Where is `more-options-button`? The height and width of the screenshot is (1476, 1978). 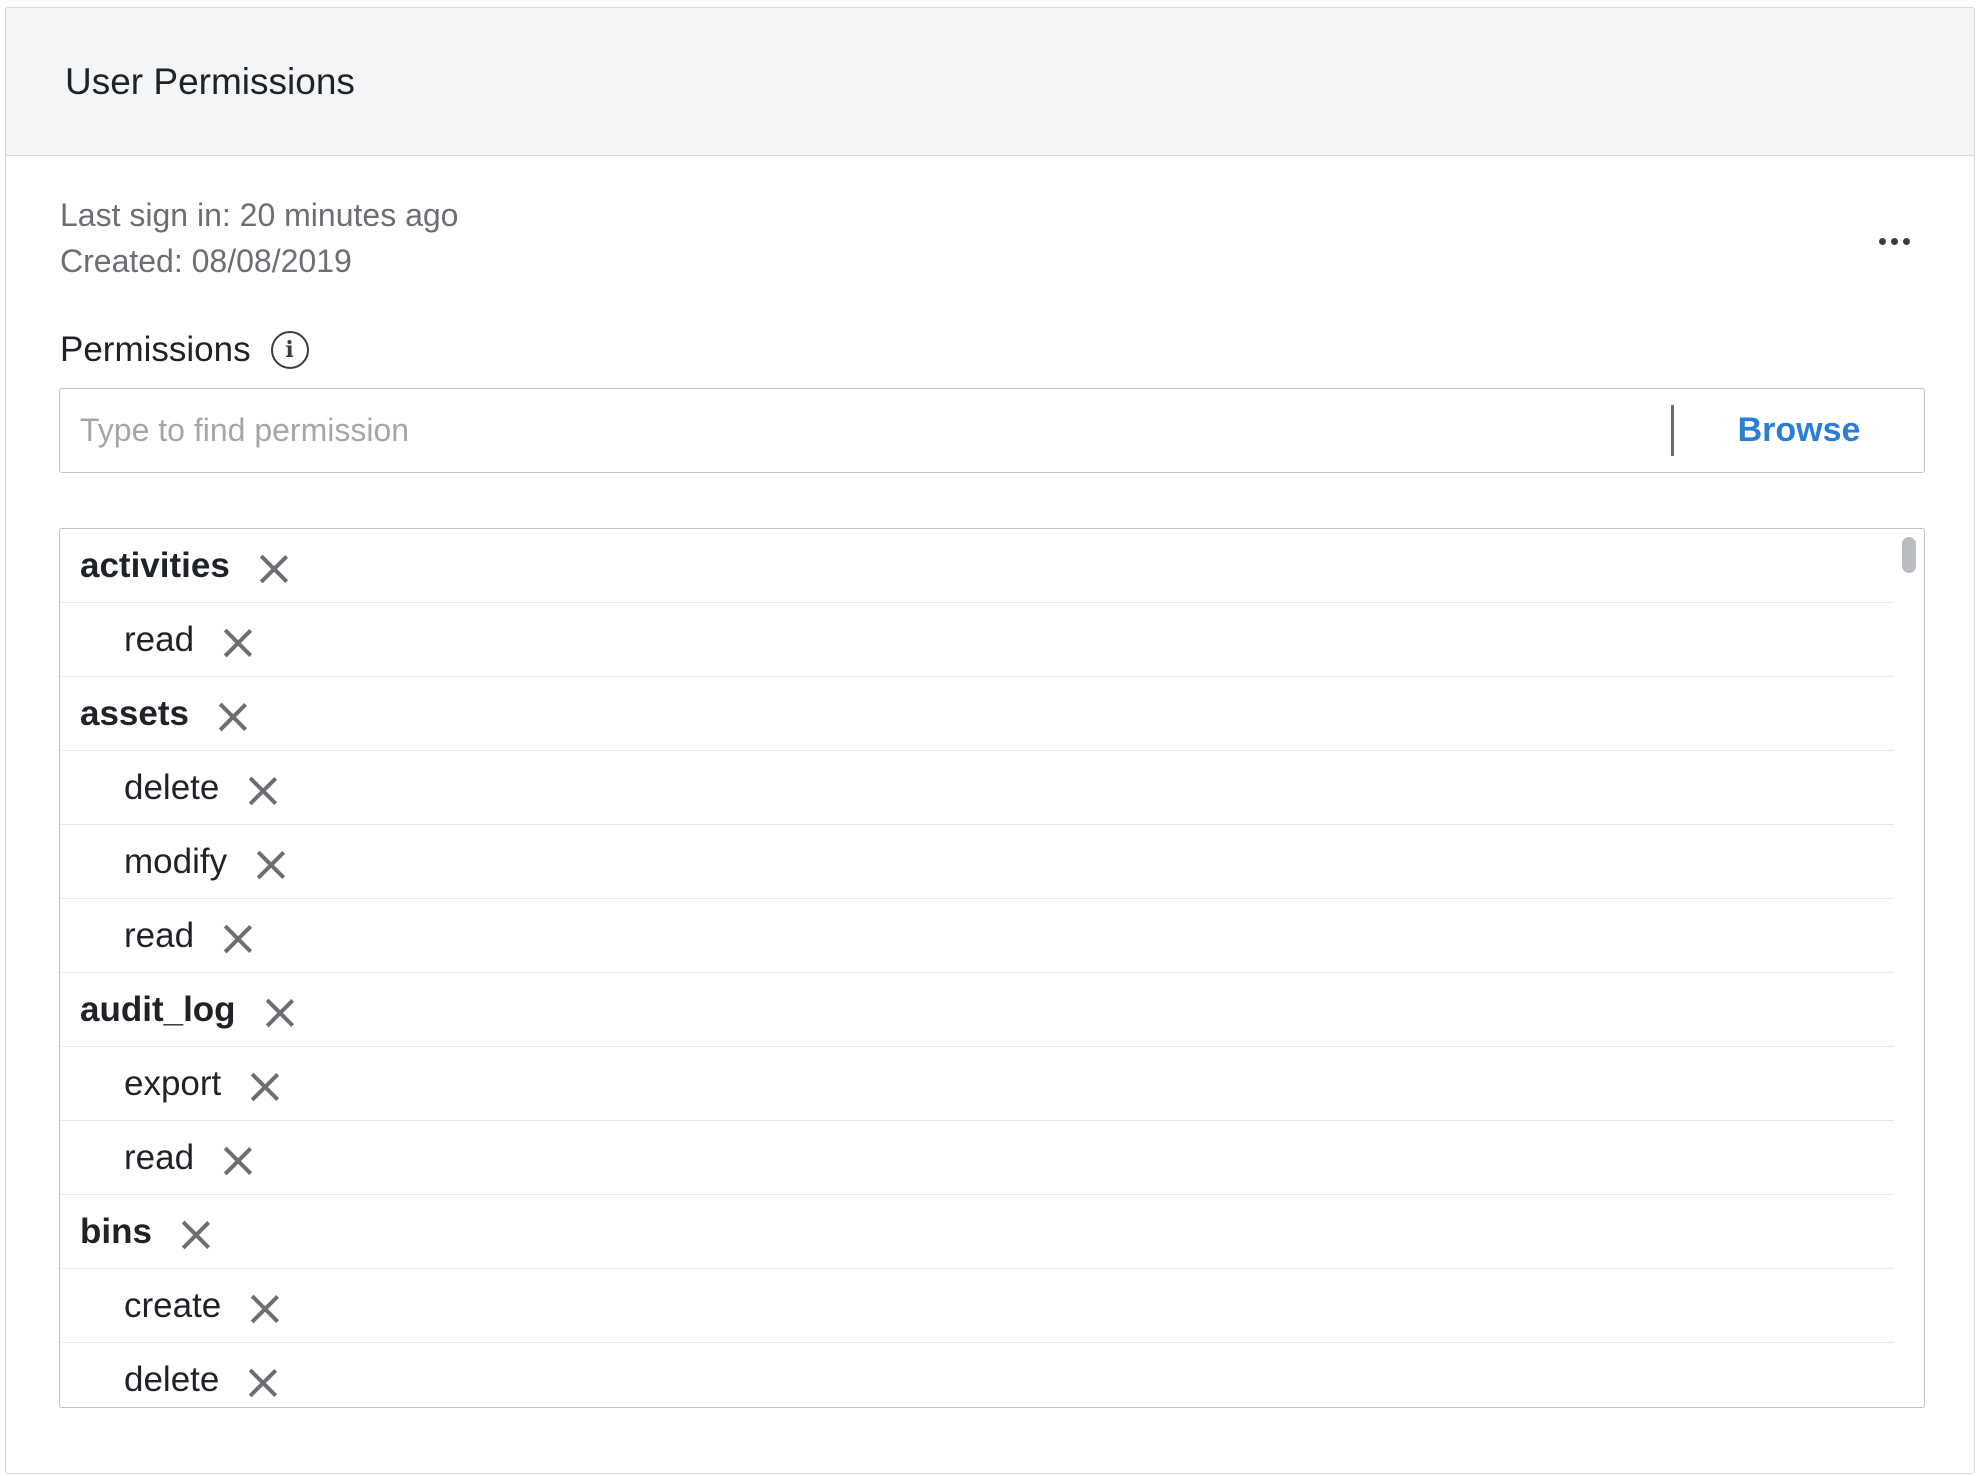
more-options-button is located at coordinates (1894, 241).